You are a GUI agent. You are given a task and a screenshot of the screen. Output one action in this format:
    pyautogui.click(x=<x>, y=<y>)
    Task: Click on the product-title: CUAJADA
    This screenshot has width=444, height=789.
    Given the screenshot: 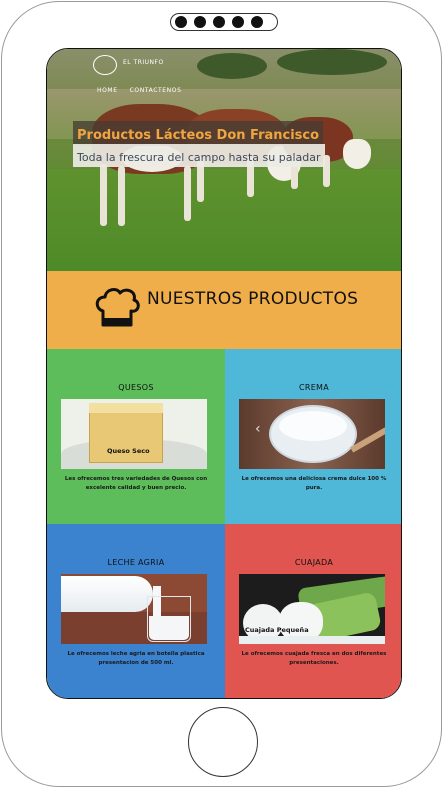 What is the action you would take?
    pyautogui.click(x=314, y=562)
    